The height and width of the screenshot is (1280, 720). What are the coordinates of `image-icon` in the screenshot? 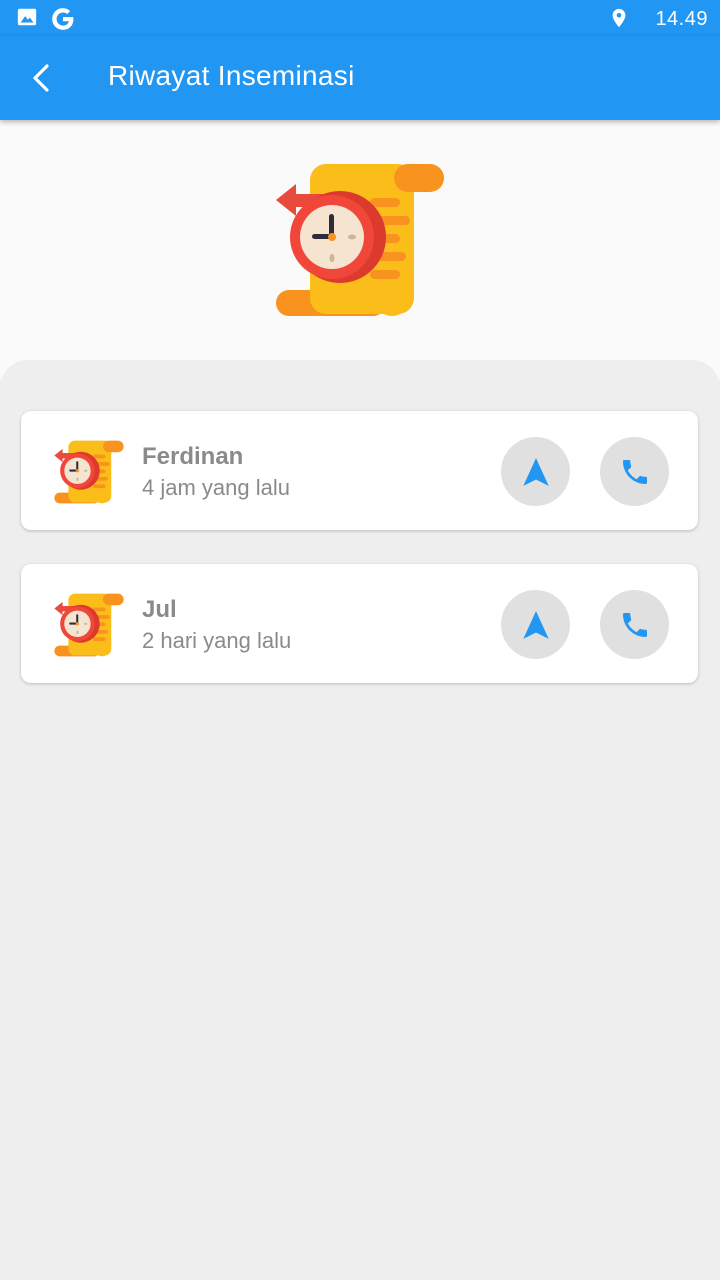 It's located at (27, 17).